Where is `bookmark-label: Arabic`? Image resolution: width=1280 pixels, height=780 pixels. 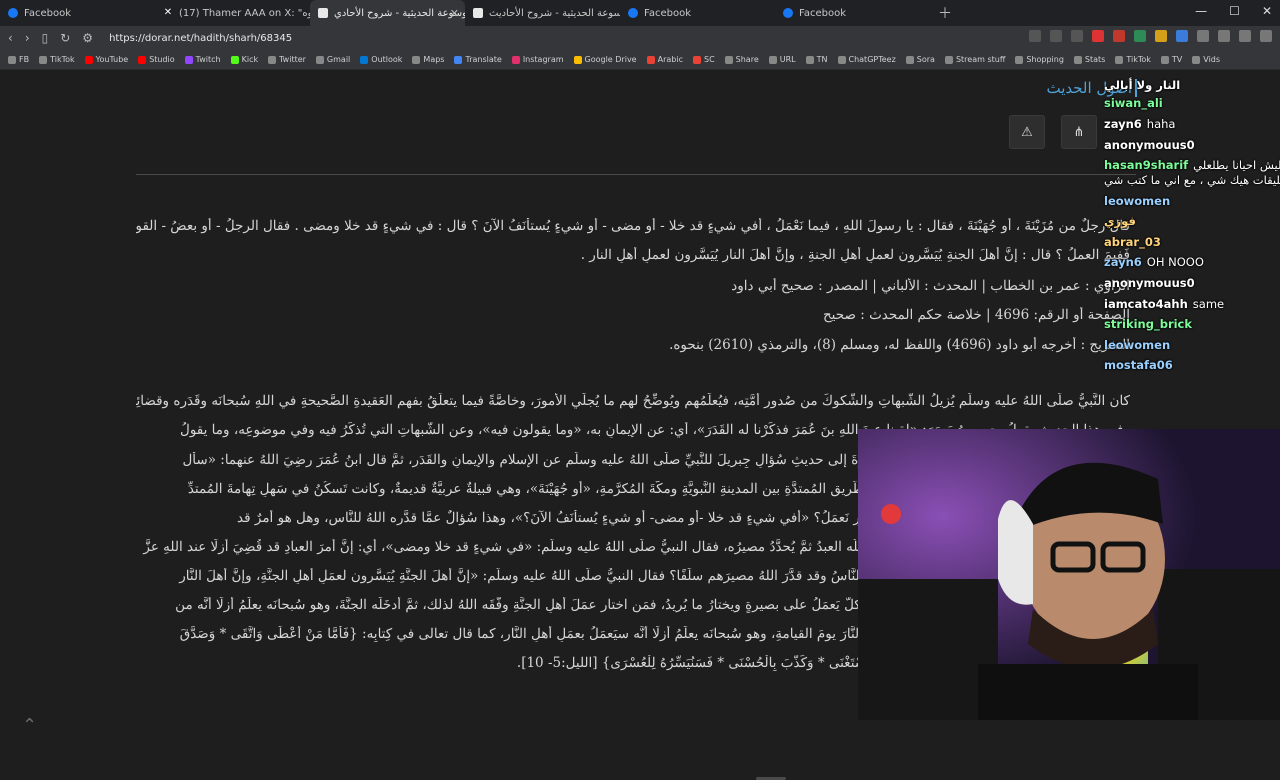 bookmark-label: Arabic is located at coordinates (670, 59).